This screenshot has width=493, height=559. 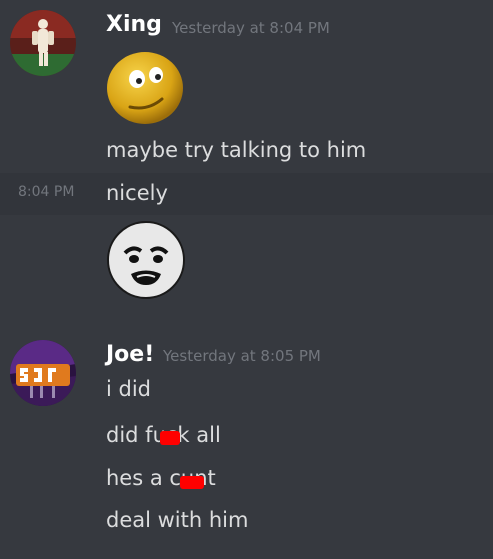 I want to click on joe-avatar, so click(x=43, y=373).